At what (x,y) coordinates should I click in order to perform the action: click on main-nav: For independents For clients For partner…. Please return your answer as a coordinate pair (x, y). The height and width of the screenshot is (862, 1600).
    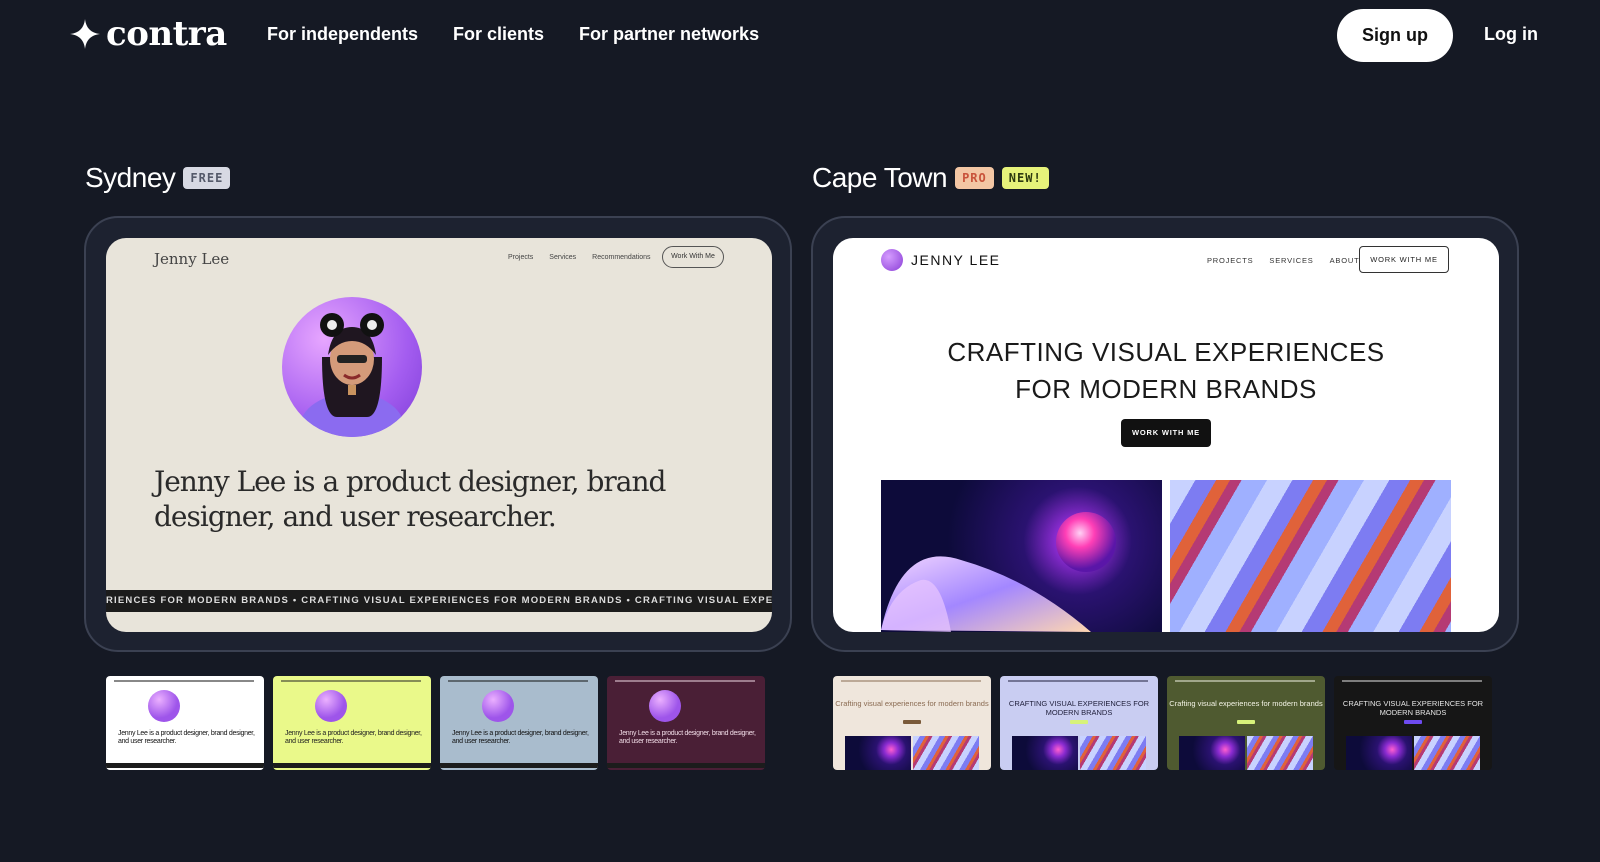
    Looking at the image, I should click on (513, 34).